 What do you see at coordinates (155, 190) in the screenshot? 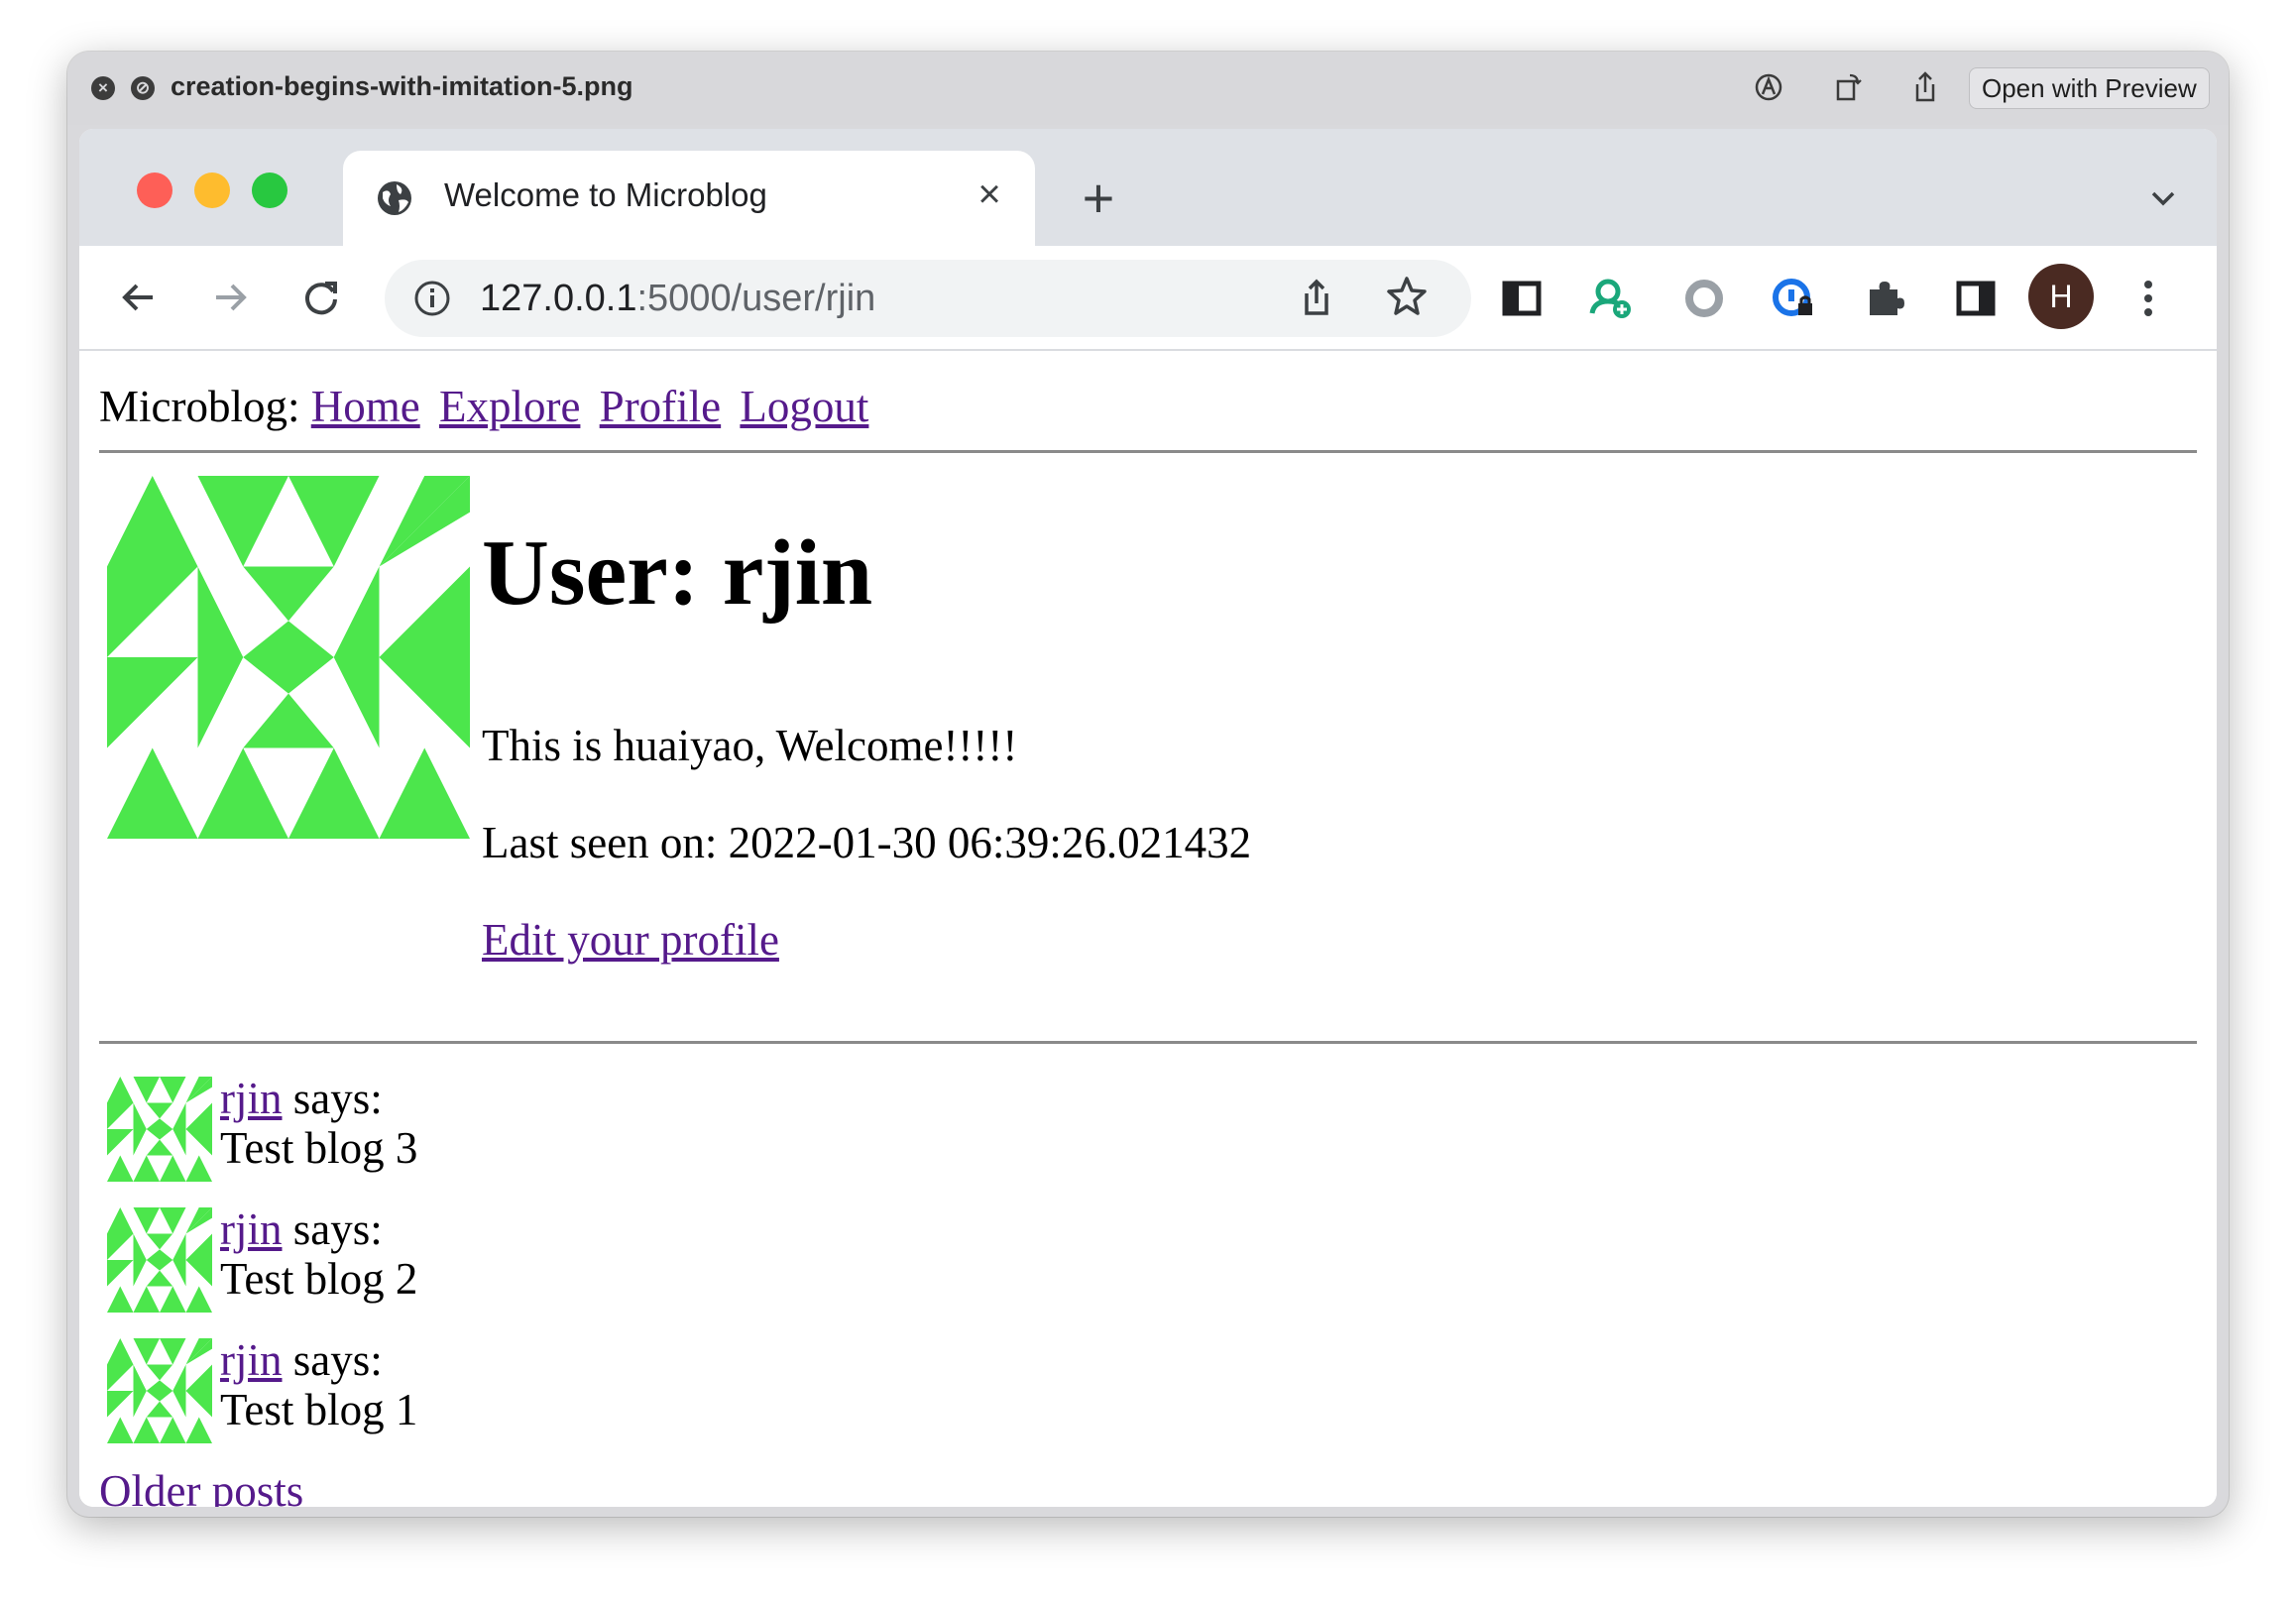
I see `window-close-button` at bounding box center [155, 190].